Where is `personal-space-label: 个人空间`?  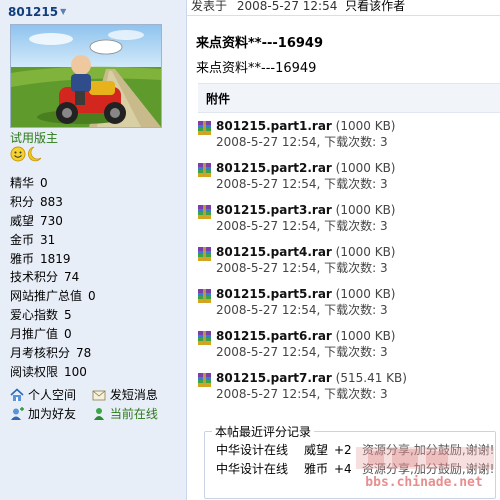
personal-space-label: 个人空间 is located at coordinates (52, 395).